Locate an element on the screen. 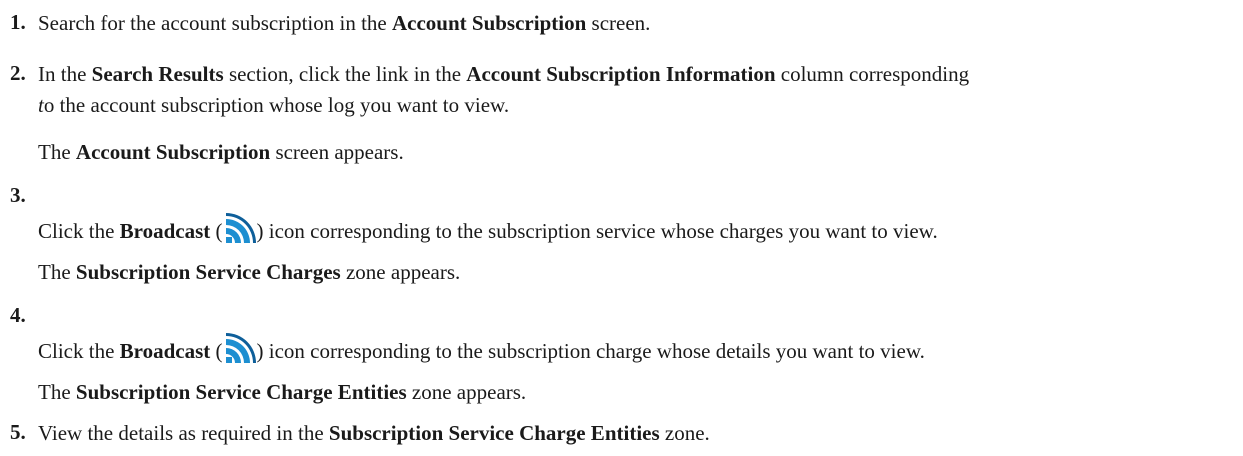 Image resolution: width=1243 pixels, height=456 pixels. step-number: 4. is located at coordinates (18, 315).